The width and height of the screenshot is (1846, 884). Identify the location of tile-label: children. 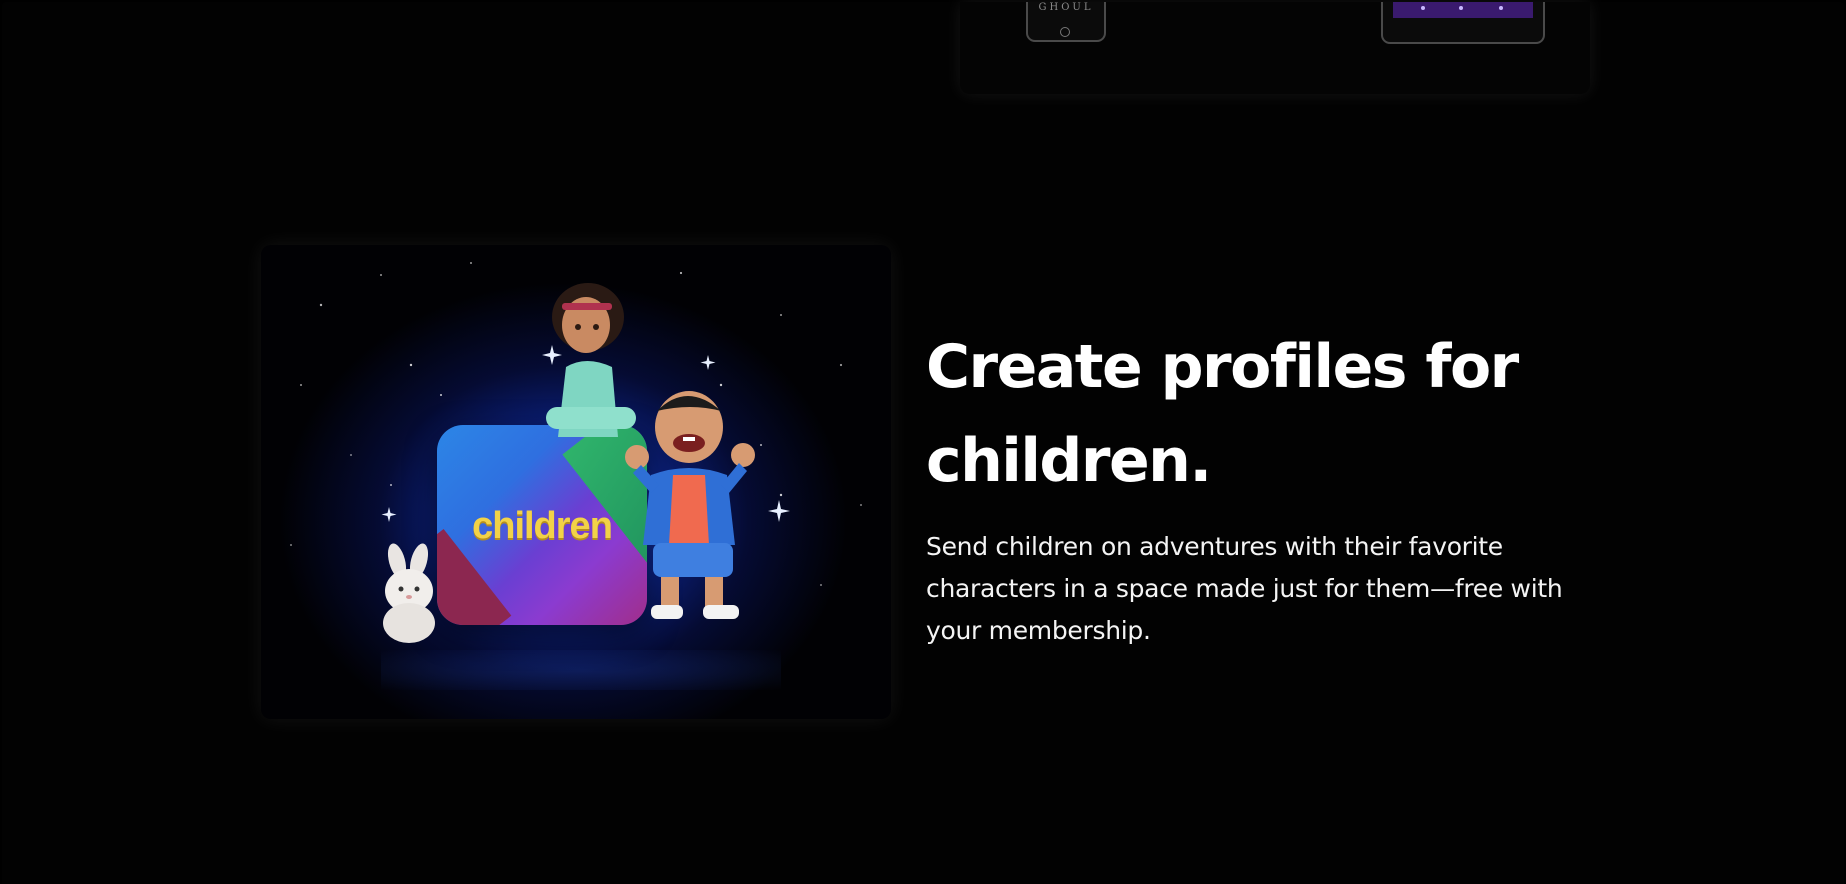
(542, 526).